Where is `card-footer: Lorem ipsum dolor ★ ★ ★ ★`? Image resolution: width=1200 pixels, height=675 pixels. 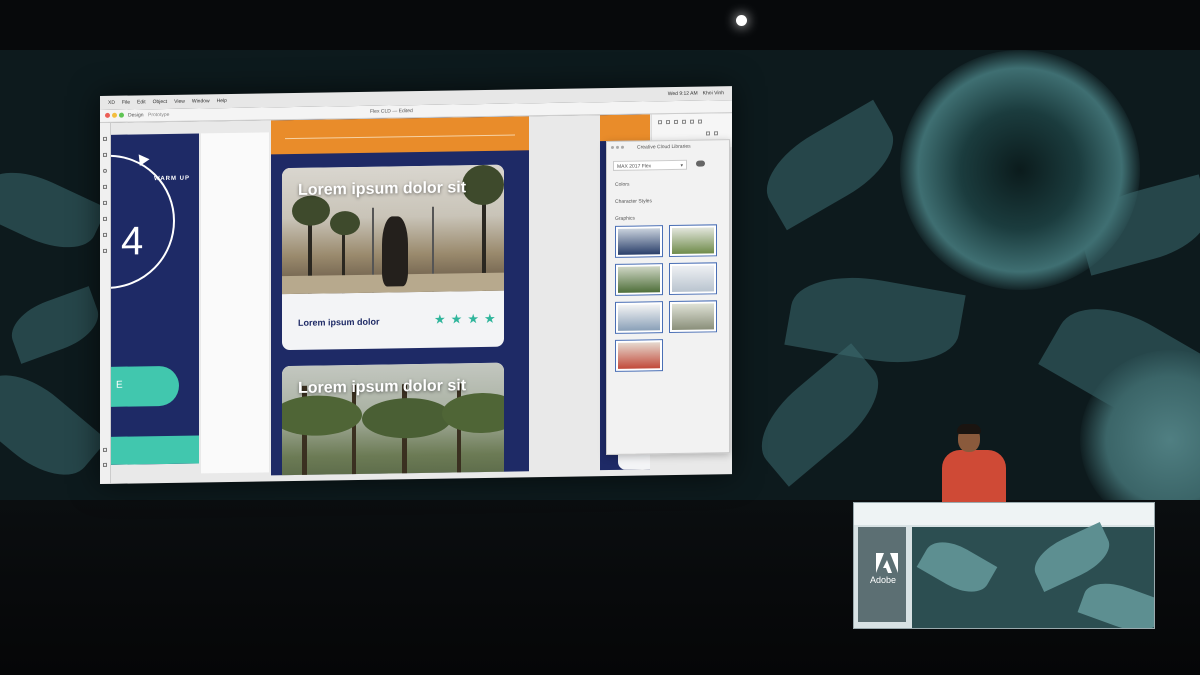 card-footer: Lorem ipsum dolor ★ ★ ★ ★ is located at coordinates (393, 320).